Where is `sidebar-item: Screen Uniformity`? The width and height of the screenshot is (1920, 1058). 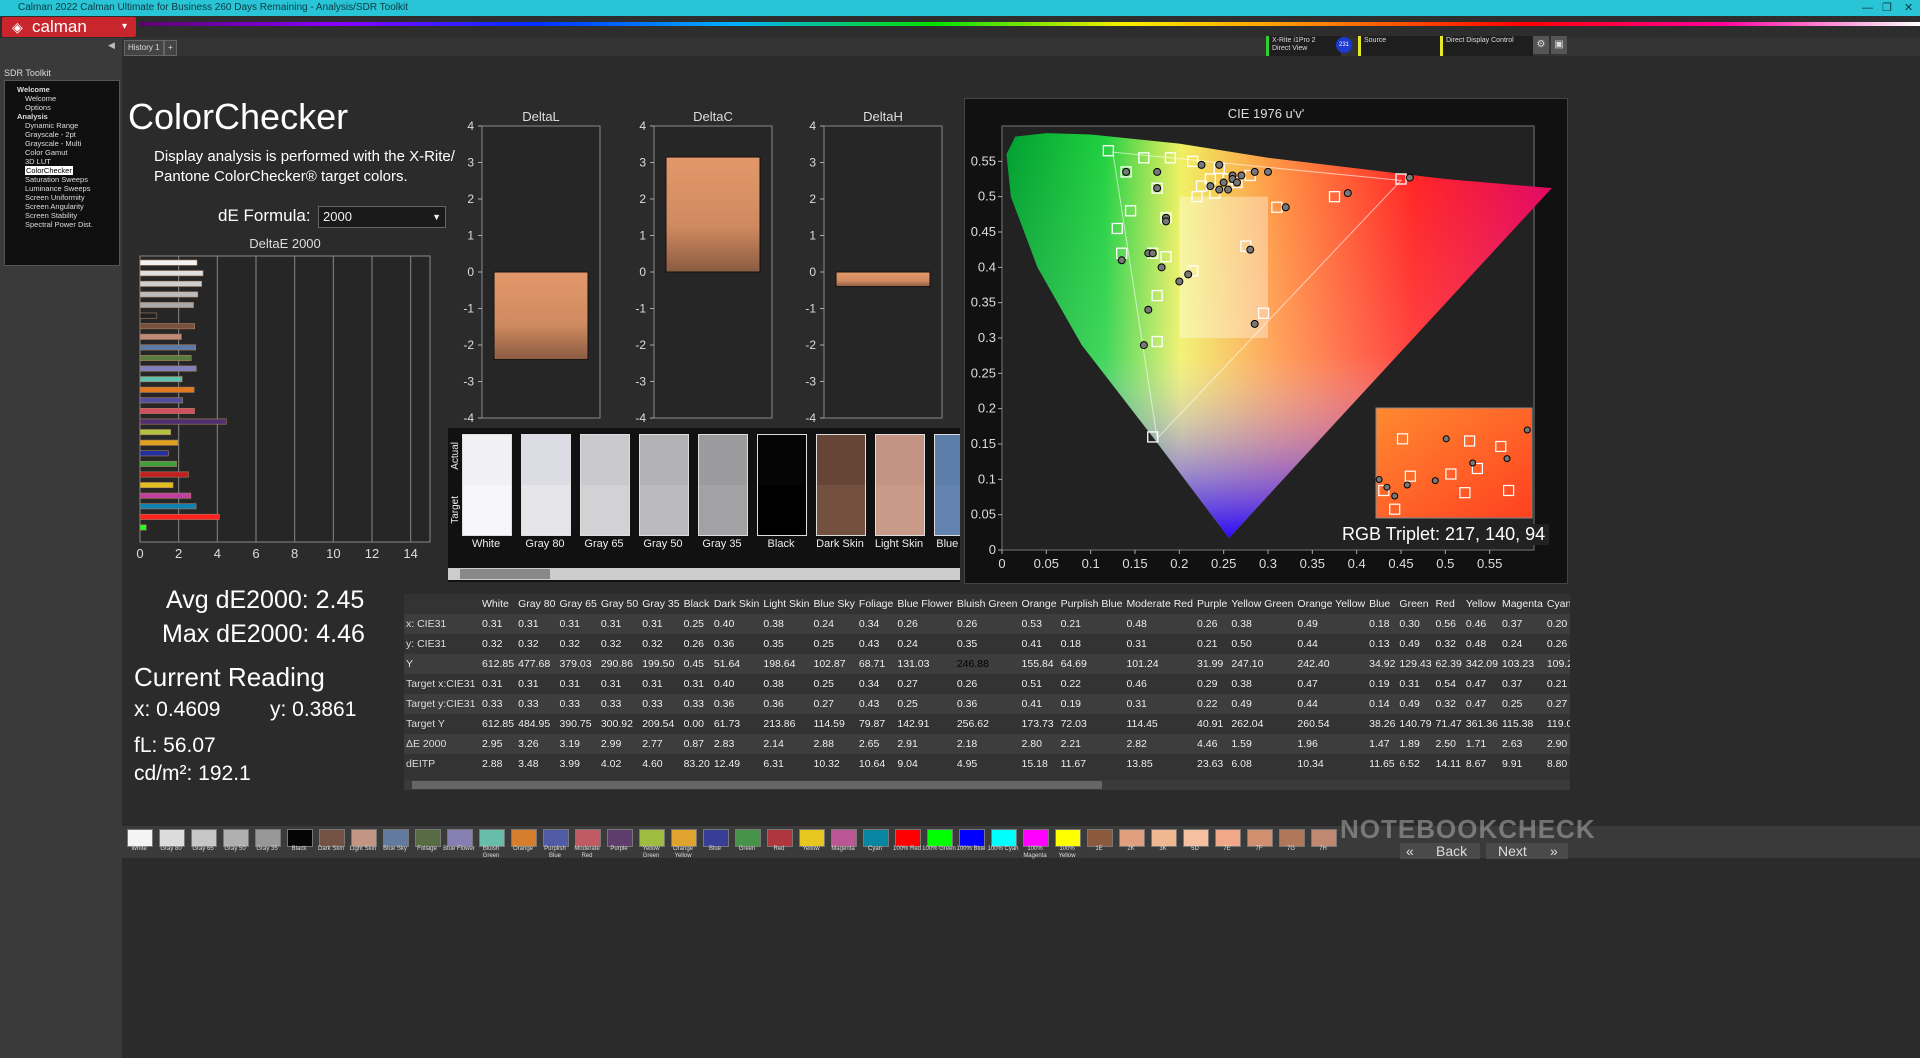
sidebar-item: Screen Uniformity is located at coordinates (62, 197).